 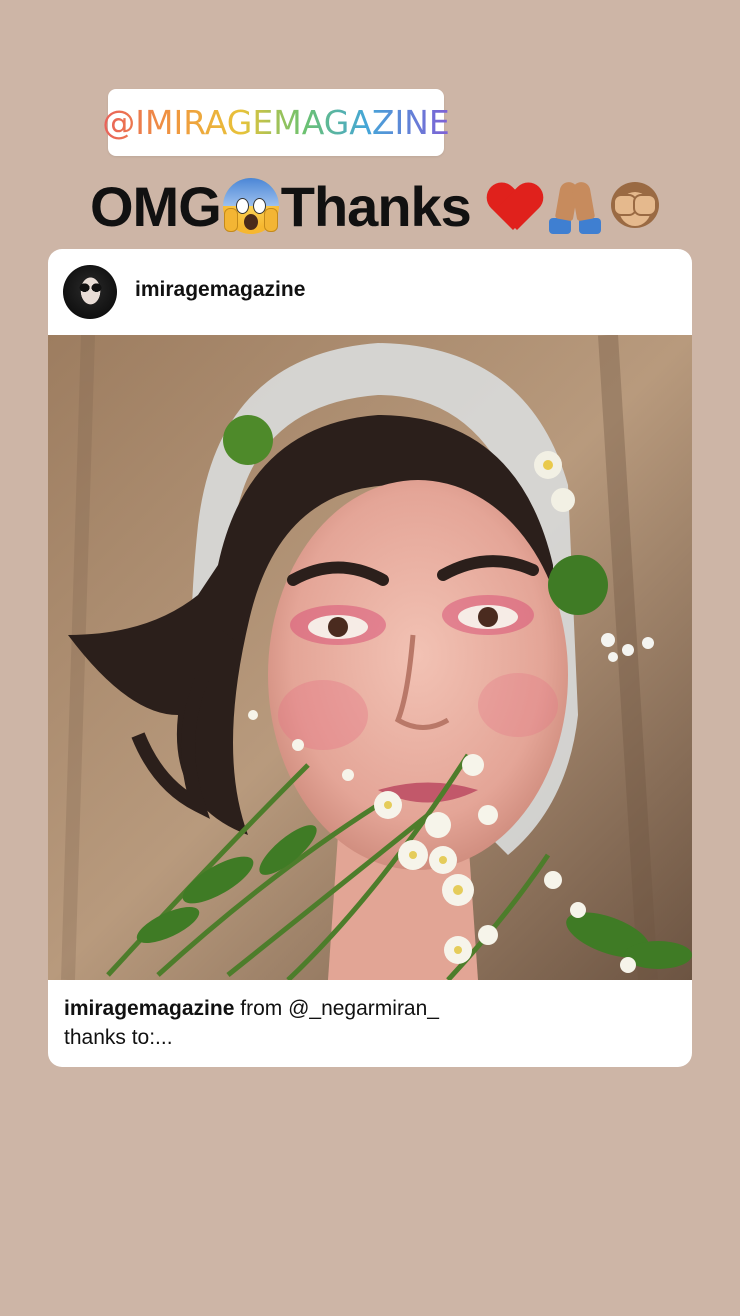 I want to click on avatar, so click(x=90, y=292).